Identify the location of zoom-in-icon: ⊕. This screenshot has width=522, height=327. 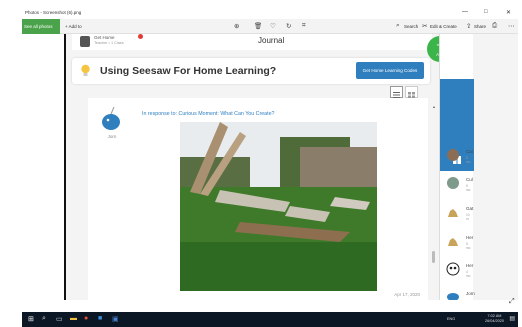
(236, 26).